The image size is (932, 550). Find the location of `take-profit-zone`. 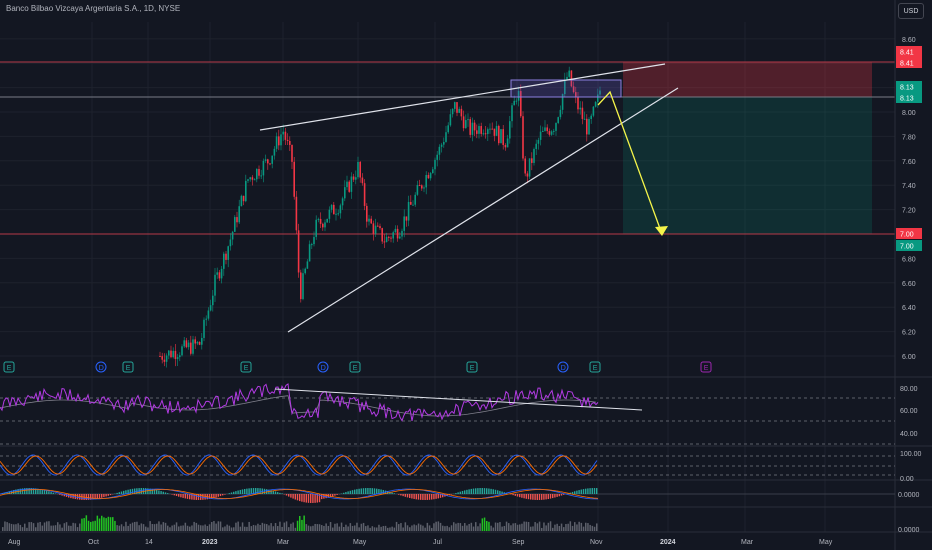

take-profit-zone is located at coordinates (747, 165).